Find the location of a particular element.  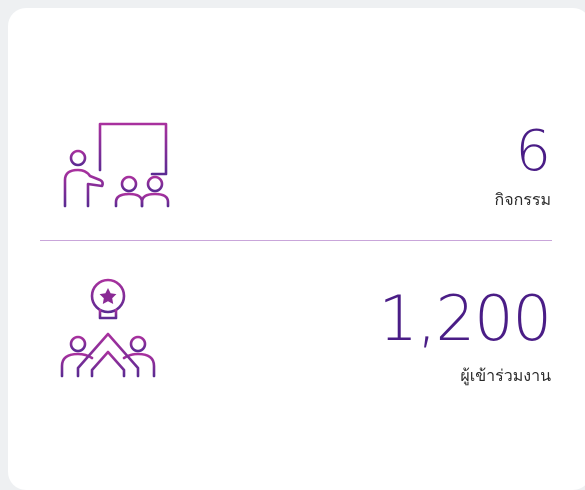

presentation-teacher-icon is located at coordinates (116, 165).